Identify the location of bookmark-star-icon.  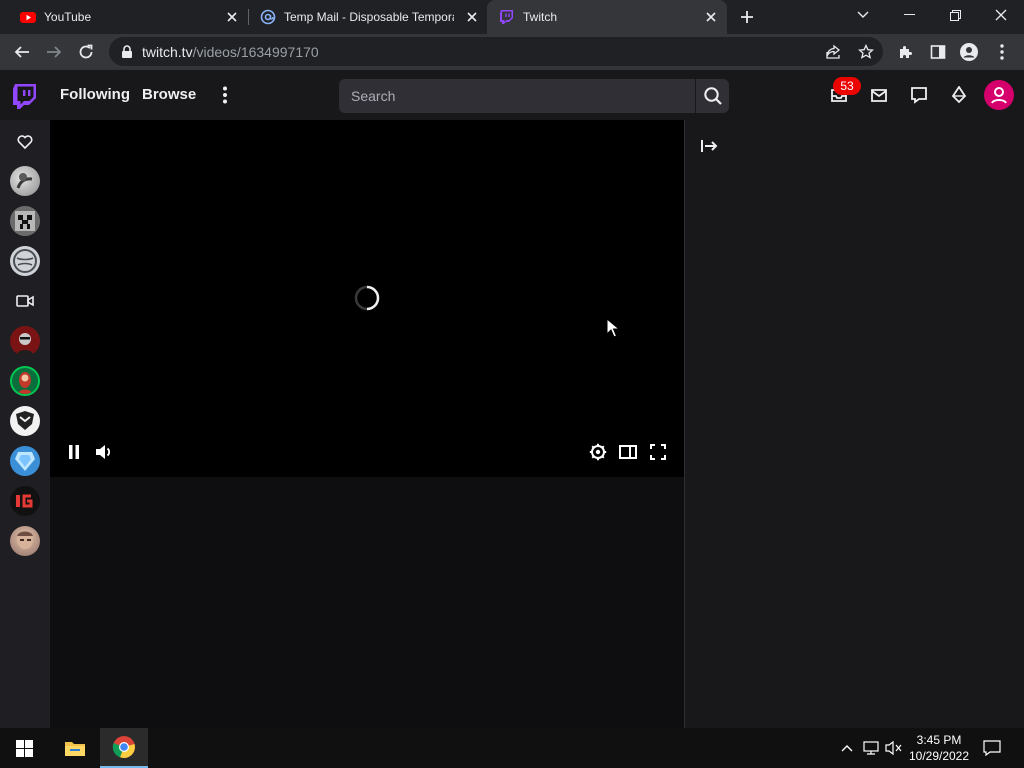
(866, 52).